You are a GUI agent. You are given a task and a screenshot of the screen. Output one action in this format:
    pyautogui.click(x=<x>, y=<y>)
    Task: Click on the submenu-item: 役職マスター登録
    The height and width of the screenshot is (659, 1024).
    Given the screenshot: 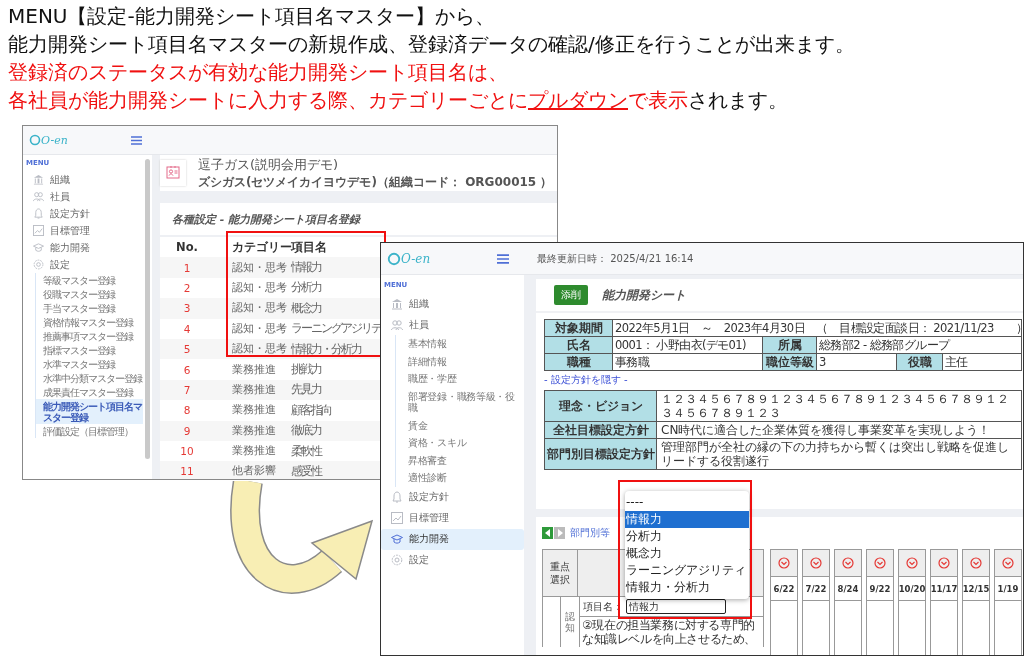 What is the action you would take?
    pyautogui.click(x=89, y=294)
    